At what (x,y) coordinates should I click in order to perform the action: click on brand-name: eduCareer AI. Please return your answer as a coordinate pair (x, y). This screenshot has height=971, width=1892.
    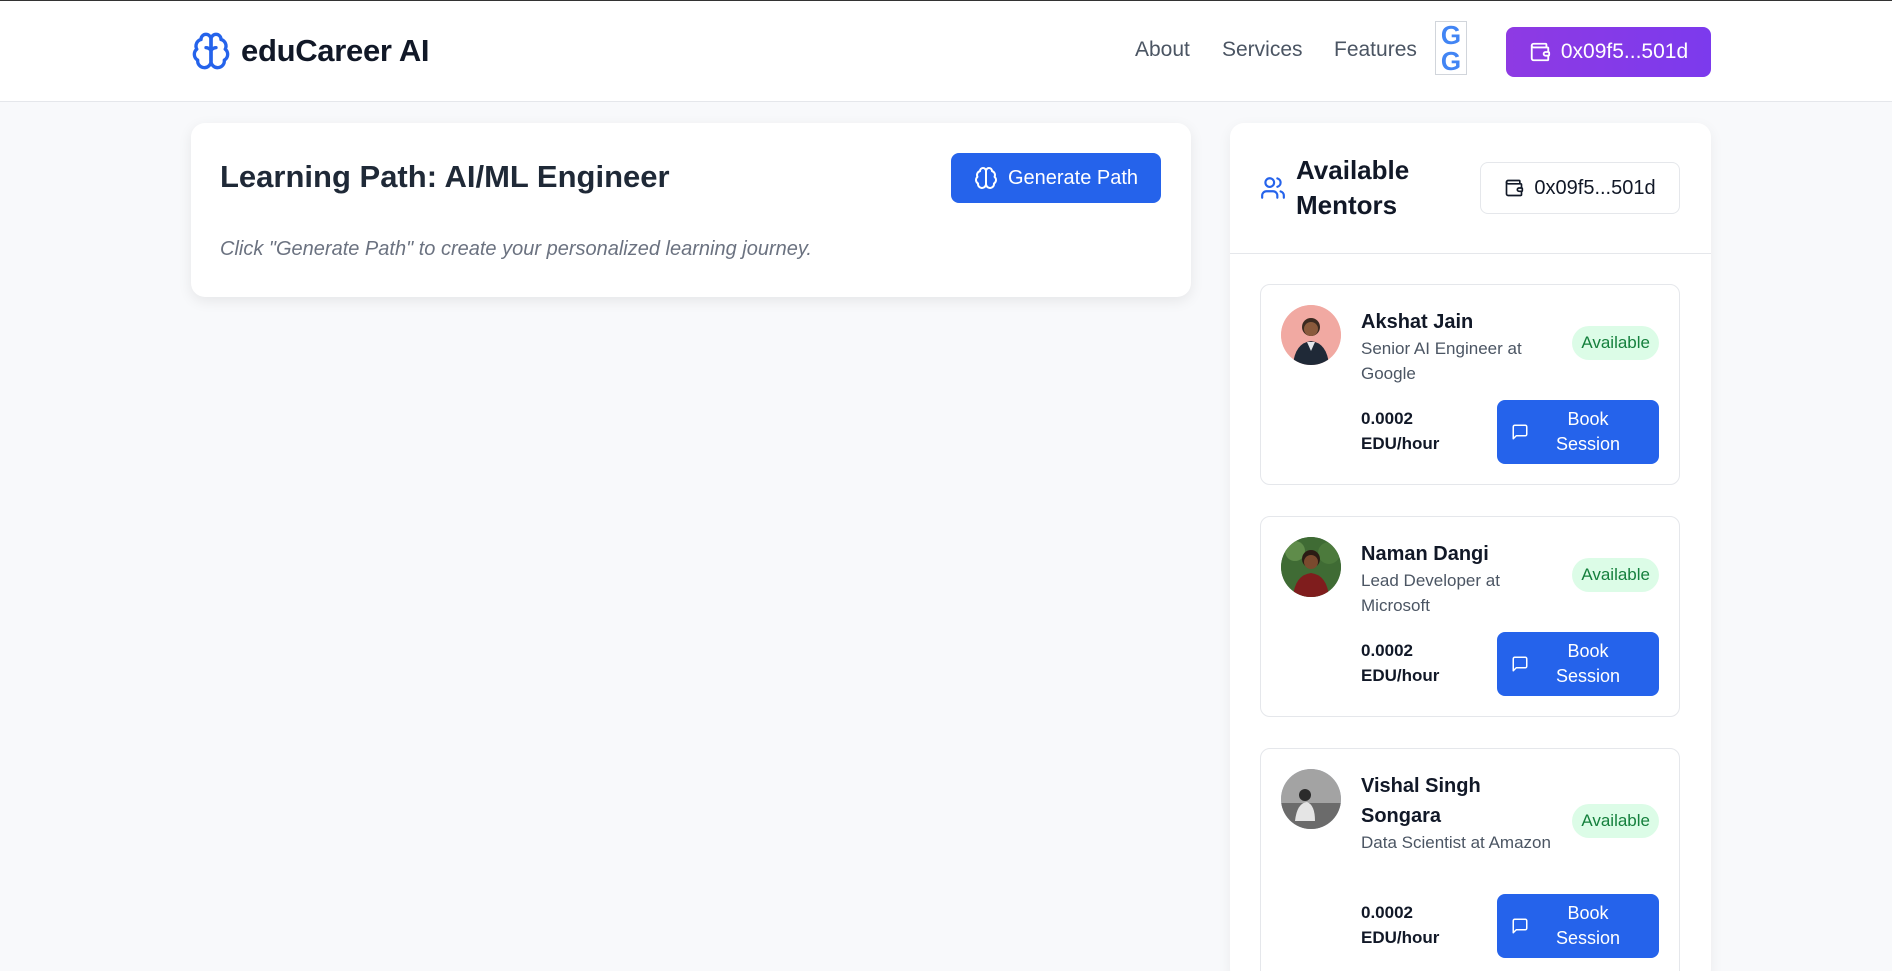
    Looking at the image, I should click on (335, 50).